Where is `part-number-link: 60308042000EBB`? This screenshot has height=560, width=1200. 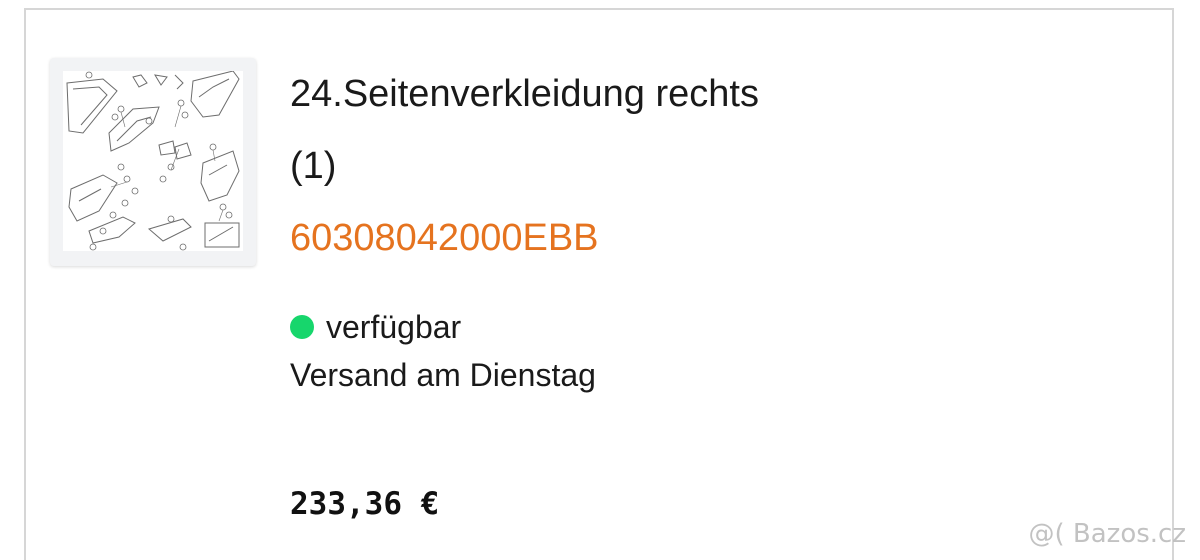
part-number-link: 60308042000EBB is located at coordinates (444, 238).